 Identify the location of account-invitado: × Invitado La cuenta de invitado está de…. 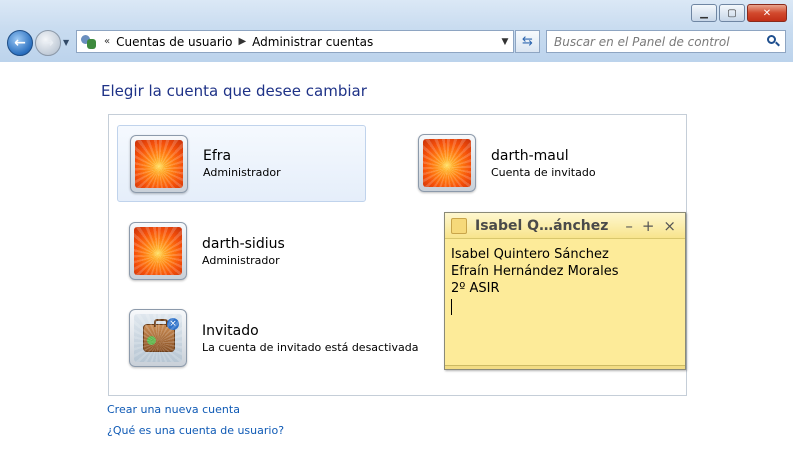
(279, 338).